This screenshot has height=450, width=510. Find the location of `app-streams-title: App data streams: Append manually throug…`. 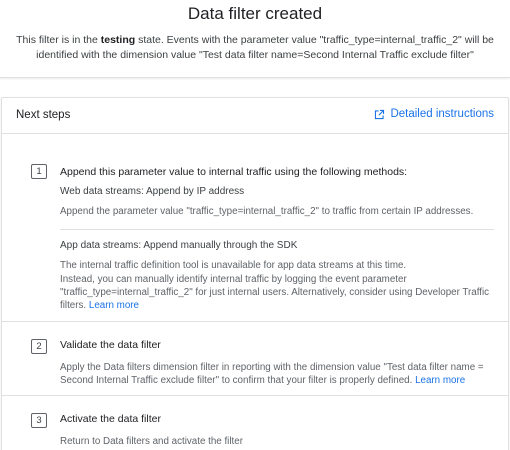

app-streams-title: App data streams: Append manually throug… is located at coordinates (179, 245).